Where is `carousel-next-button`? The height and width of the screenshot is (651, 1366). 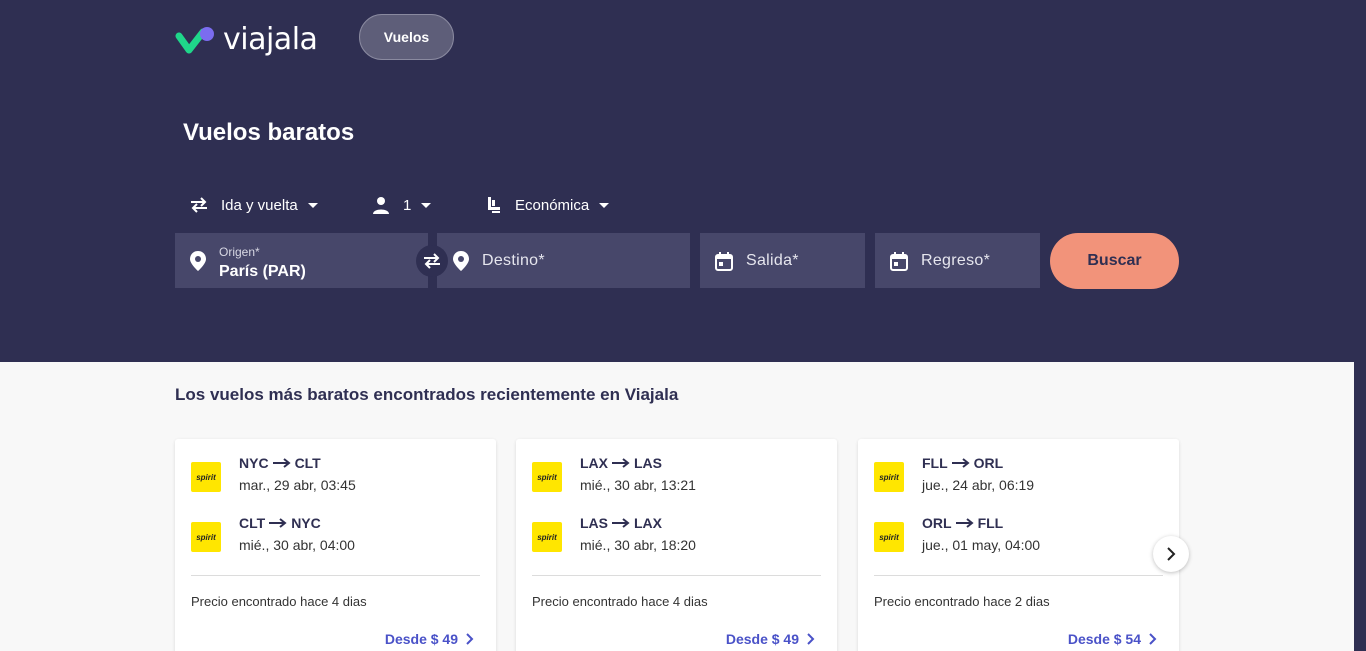
carousel-next-button is located at coordinates (1171, 554).